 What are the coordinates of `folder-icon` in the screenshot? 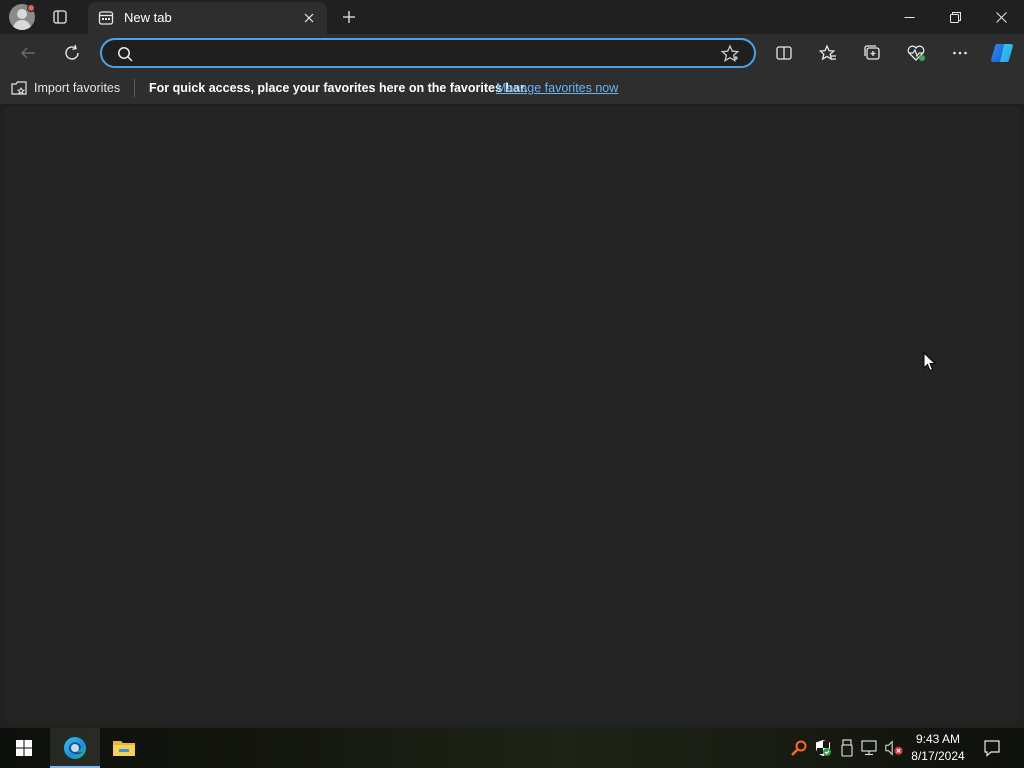 It's located at (124, 748).